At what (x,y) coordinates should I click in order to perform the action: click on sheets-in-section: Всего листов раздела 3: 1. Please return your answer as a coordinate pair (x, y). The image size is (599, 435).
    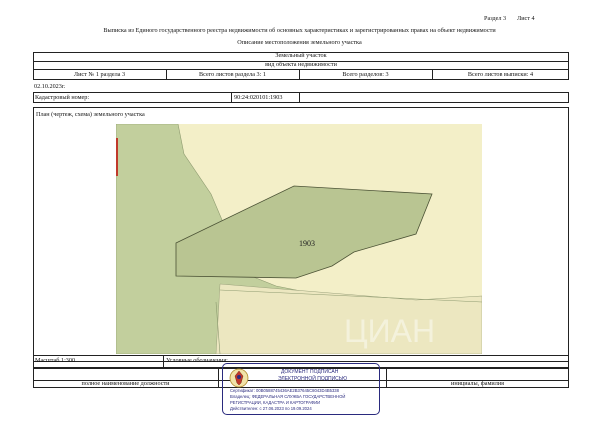
    Looking at the image, I should click on (232, 74).